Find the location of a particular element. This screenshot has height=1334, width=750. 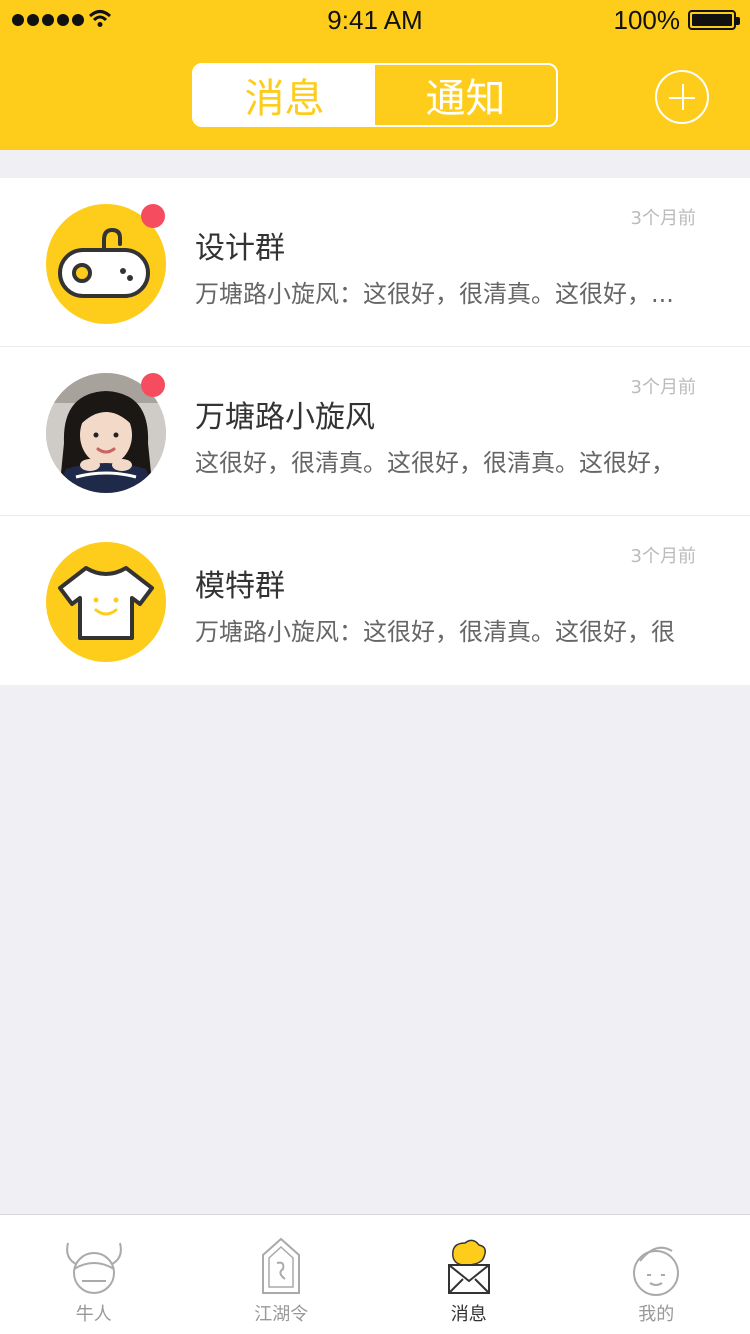

conversation-row: 模特群 万塘路小旋风：这很好，很清真。这很好，很 3个月前 is located at coordinates (375, 600).